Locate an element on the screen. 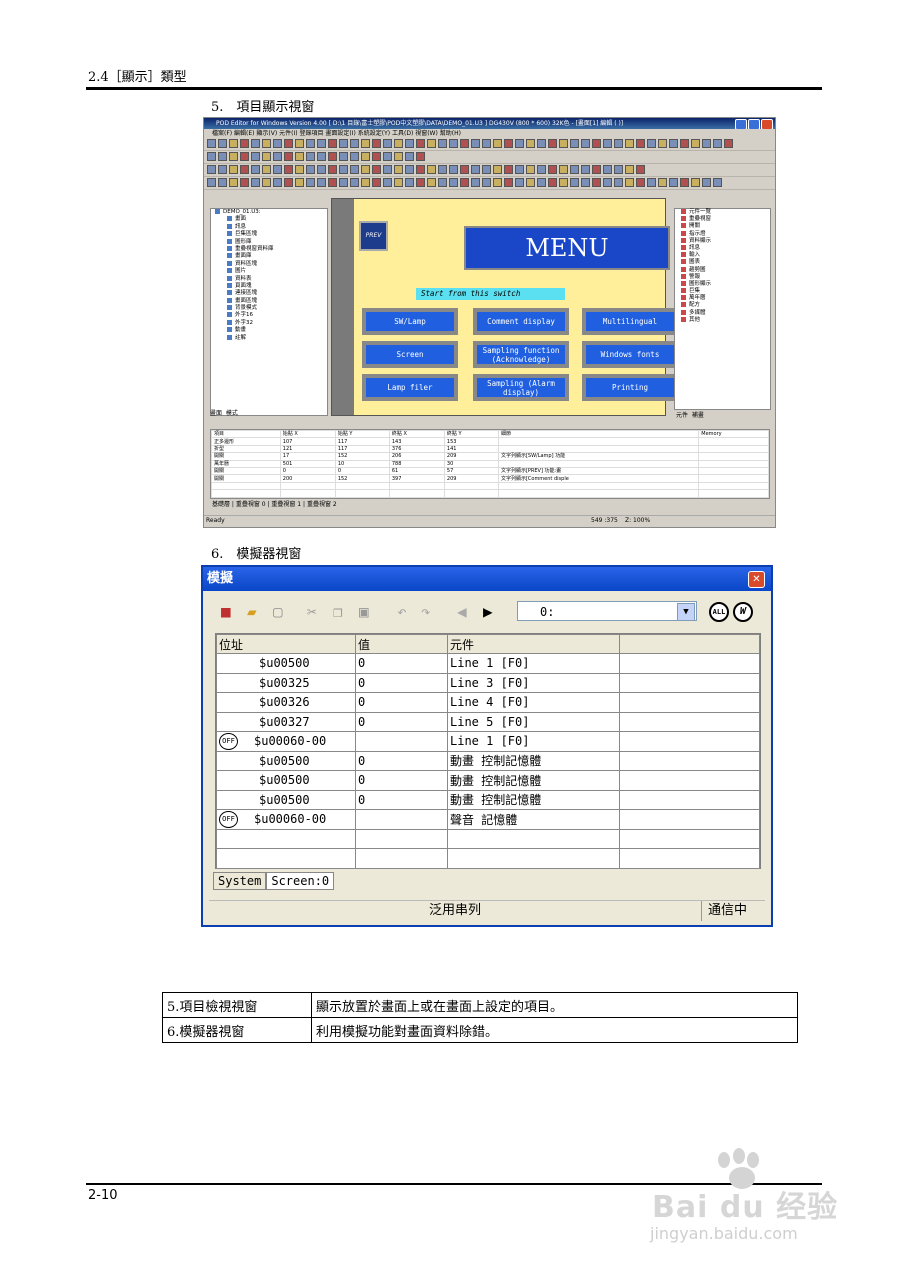 Image resolution: width=904 pixels, height=1280 pixels. tree-item: 動畫 is located at coordinates (269, 330).